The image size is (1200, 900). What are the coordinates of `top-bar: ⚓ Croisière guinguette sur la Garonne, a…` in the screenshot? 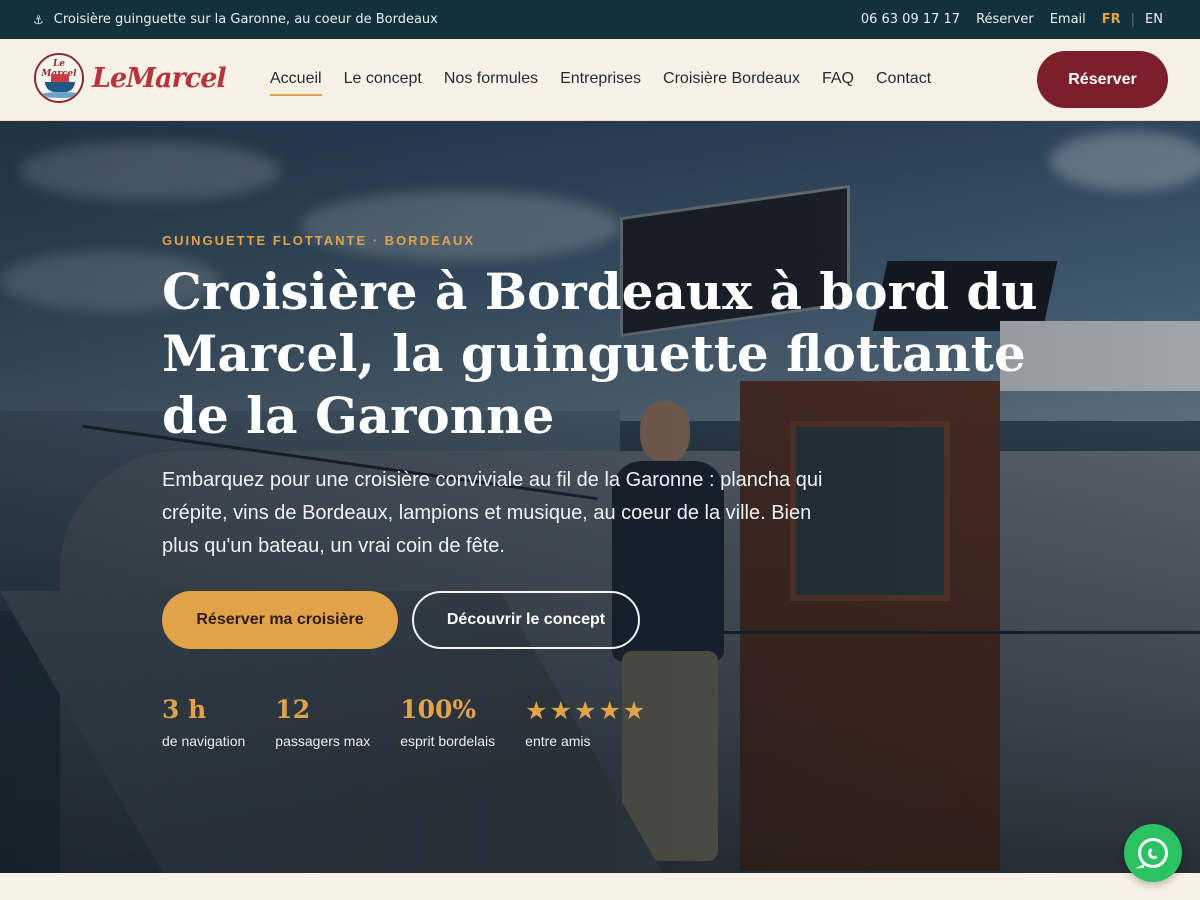 It's located at (600, 19).